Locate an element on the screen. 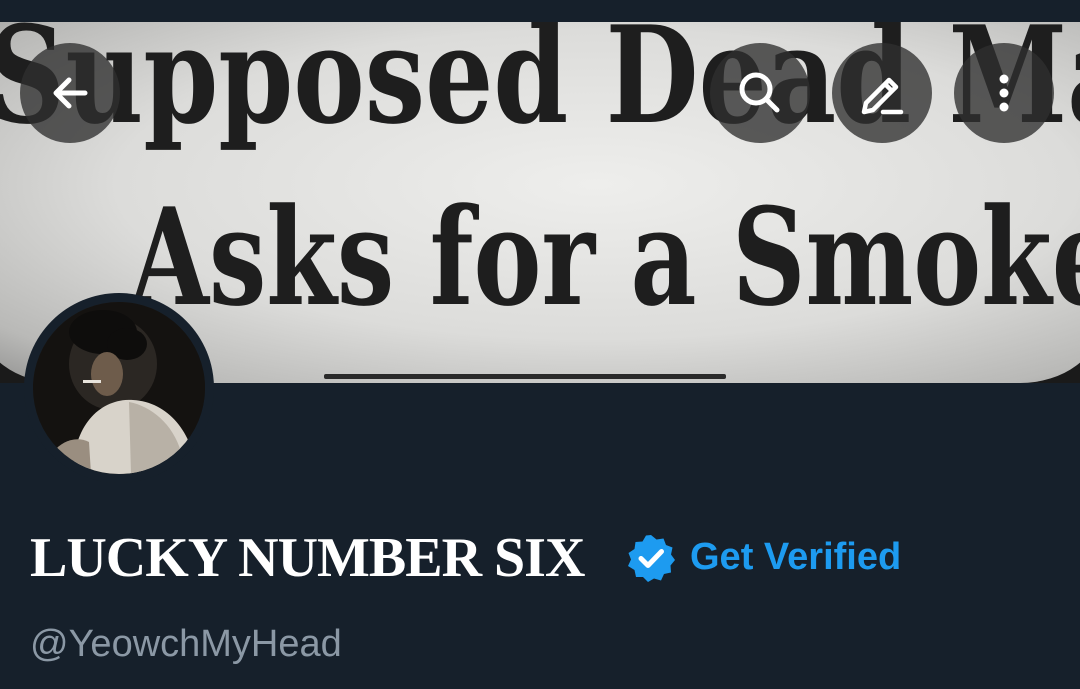 The width and height of the screenshot is (1080, 689). avatar-silhouette is located at coordinates (119, 388).